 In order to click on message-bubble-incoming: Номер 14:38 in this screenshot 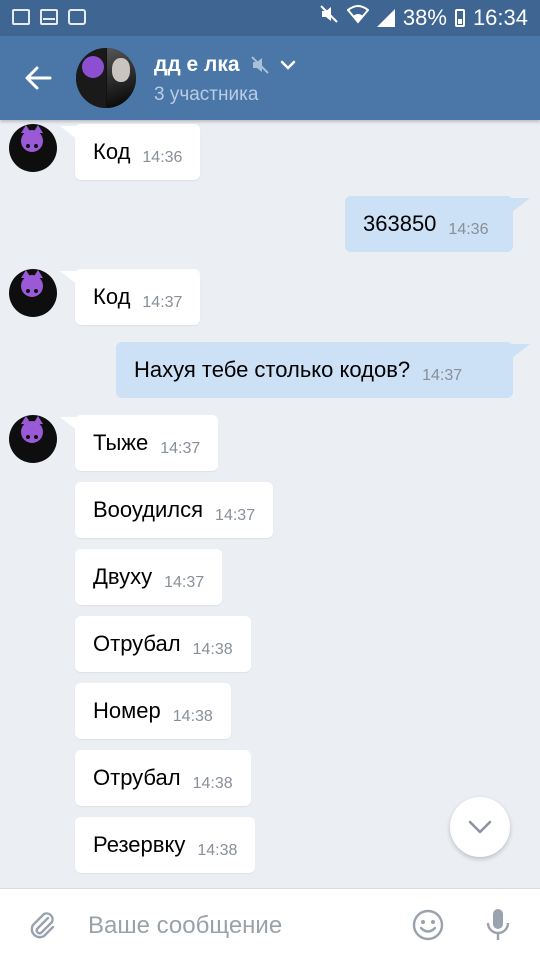, I will do `click(153, 711)`.